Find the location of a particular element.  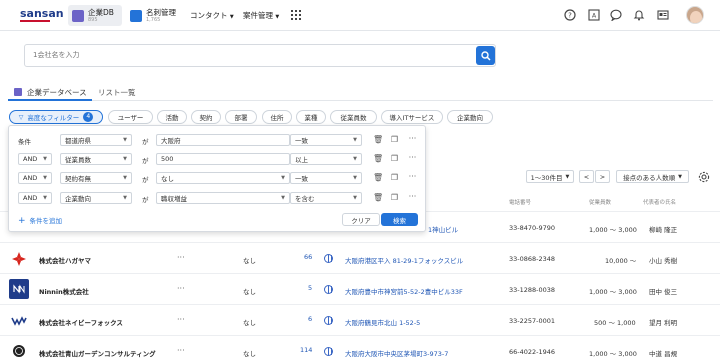

filter-operator-select: を含む ▼ is located at coordinates (326, 198).